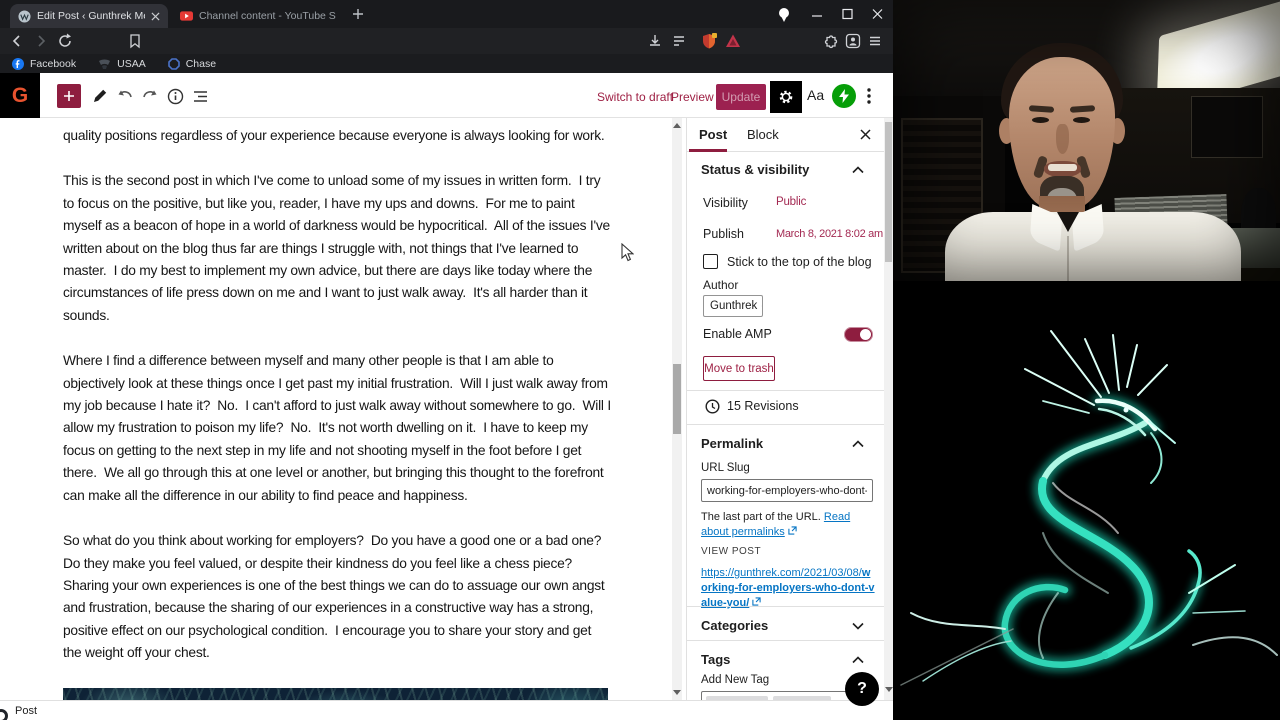  What do you see at coordinates (677, 125) in the screenshot?
I see `scroll-up-icon` at bounding box center [677, 125].